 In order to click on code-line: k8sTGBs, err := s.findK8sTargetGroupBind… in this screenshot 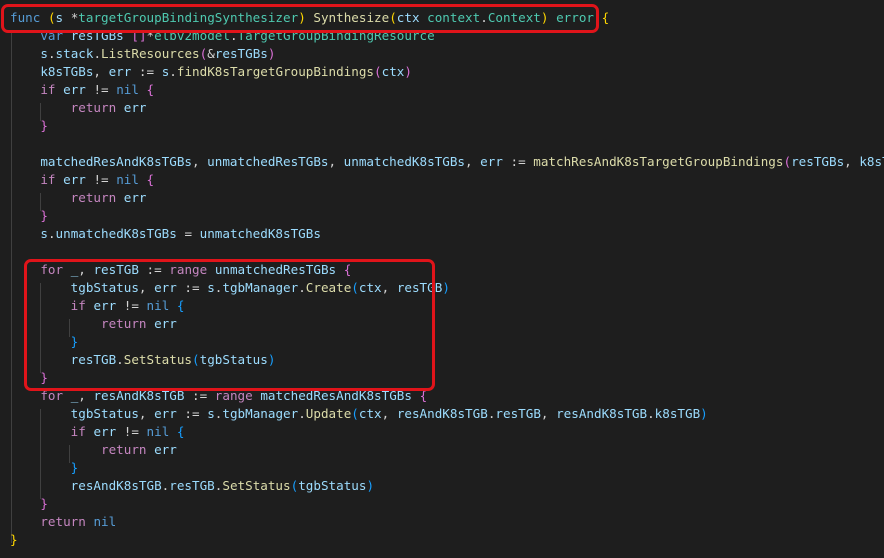, I will do `click(211, 72)`.